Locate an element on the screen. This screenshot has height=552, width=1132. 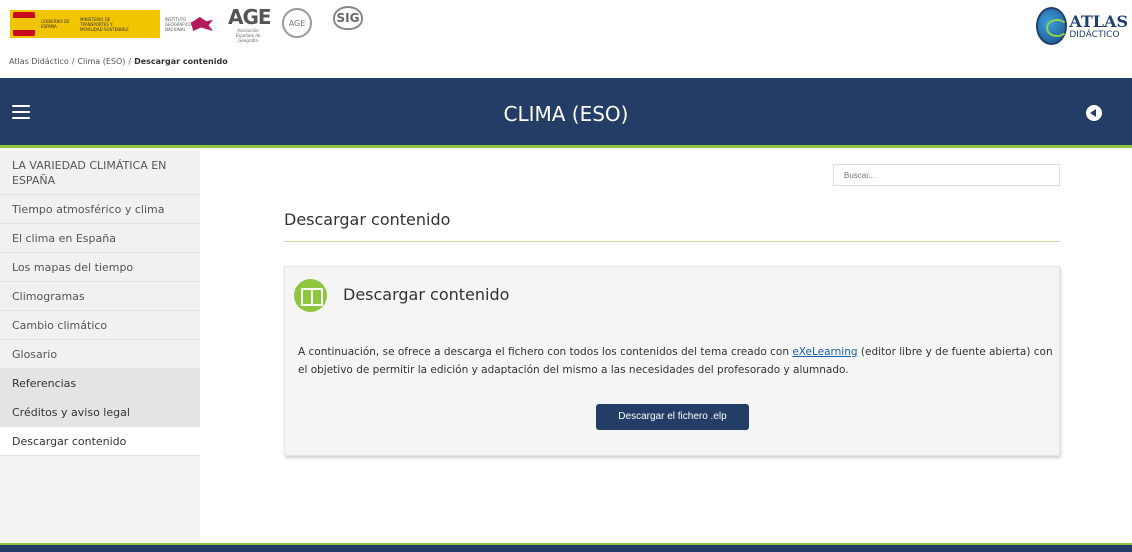
breadcrumb-item-atlas: Atlas Didáctico is located at coordinates (39, 61).